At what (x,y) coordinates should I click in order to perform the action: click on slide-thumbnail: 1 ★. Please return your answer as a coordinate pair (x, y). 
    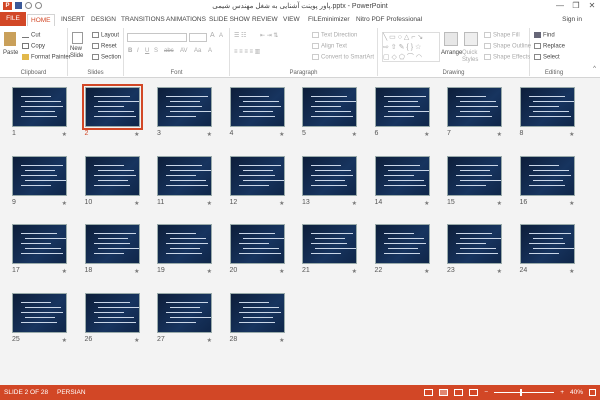
    Looking at the image, I should click on (39, 112).